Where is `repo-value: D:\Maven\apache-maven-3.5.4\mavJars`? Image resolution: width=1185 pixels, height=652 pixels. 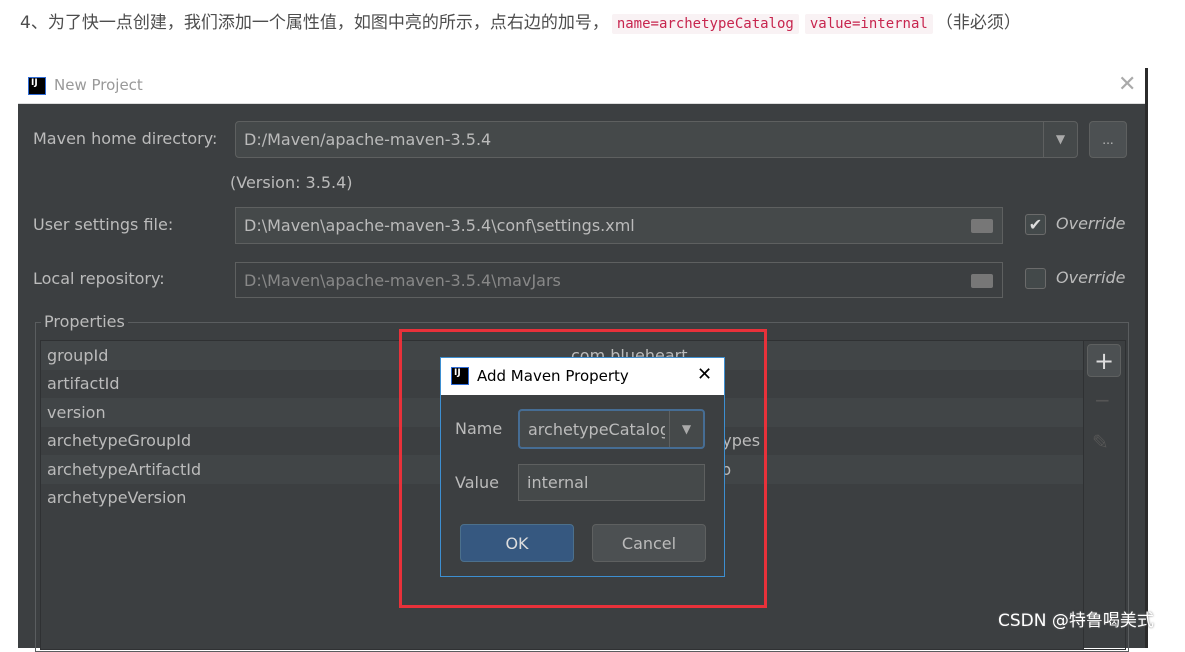 repo-value: D:\Maven\apache-maven-3.5.4\mavJars is located at coordinates (402, 280).